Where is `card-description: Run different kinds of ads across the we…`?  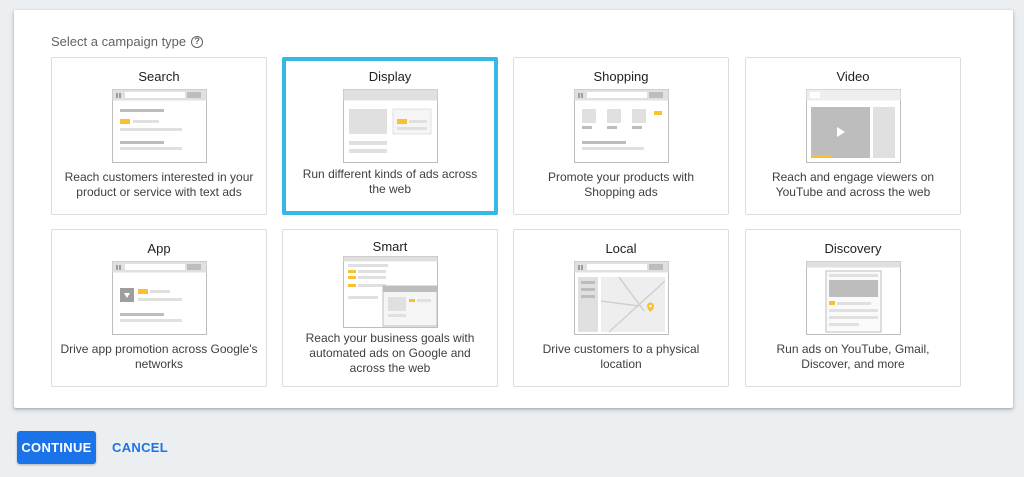 card-description: Run different kinds of ads across the we… is located at coordinates (390, 181).